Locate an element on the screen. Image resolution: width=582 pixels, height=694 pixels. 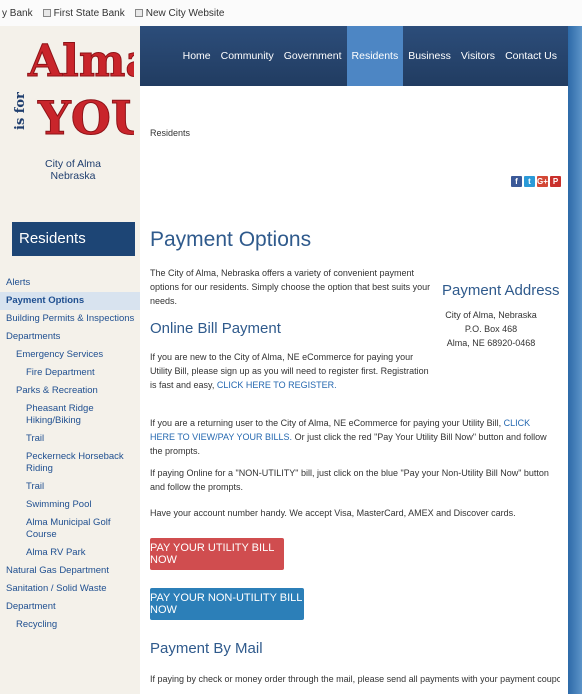
alma-logo: Alma YOU! is for is located at coordinates (73, 91).